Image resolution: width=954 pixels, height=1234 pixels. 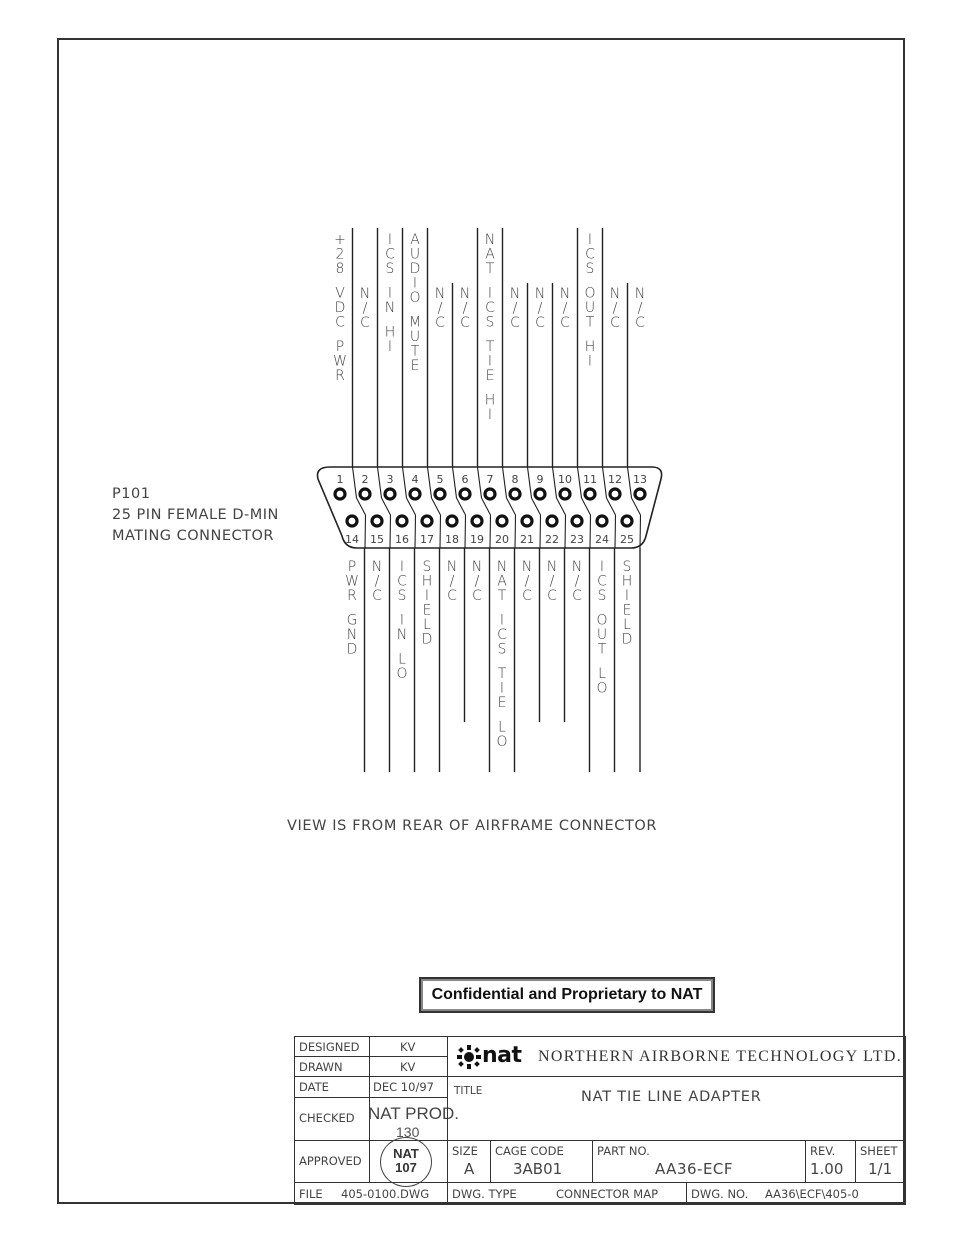 I want to click on pin-number: 14, so click(x=352, y=539).